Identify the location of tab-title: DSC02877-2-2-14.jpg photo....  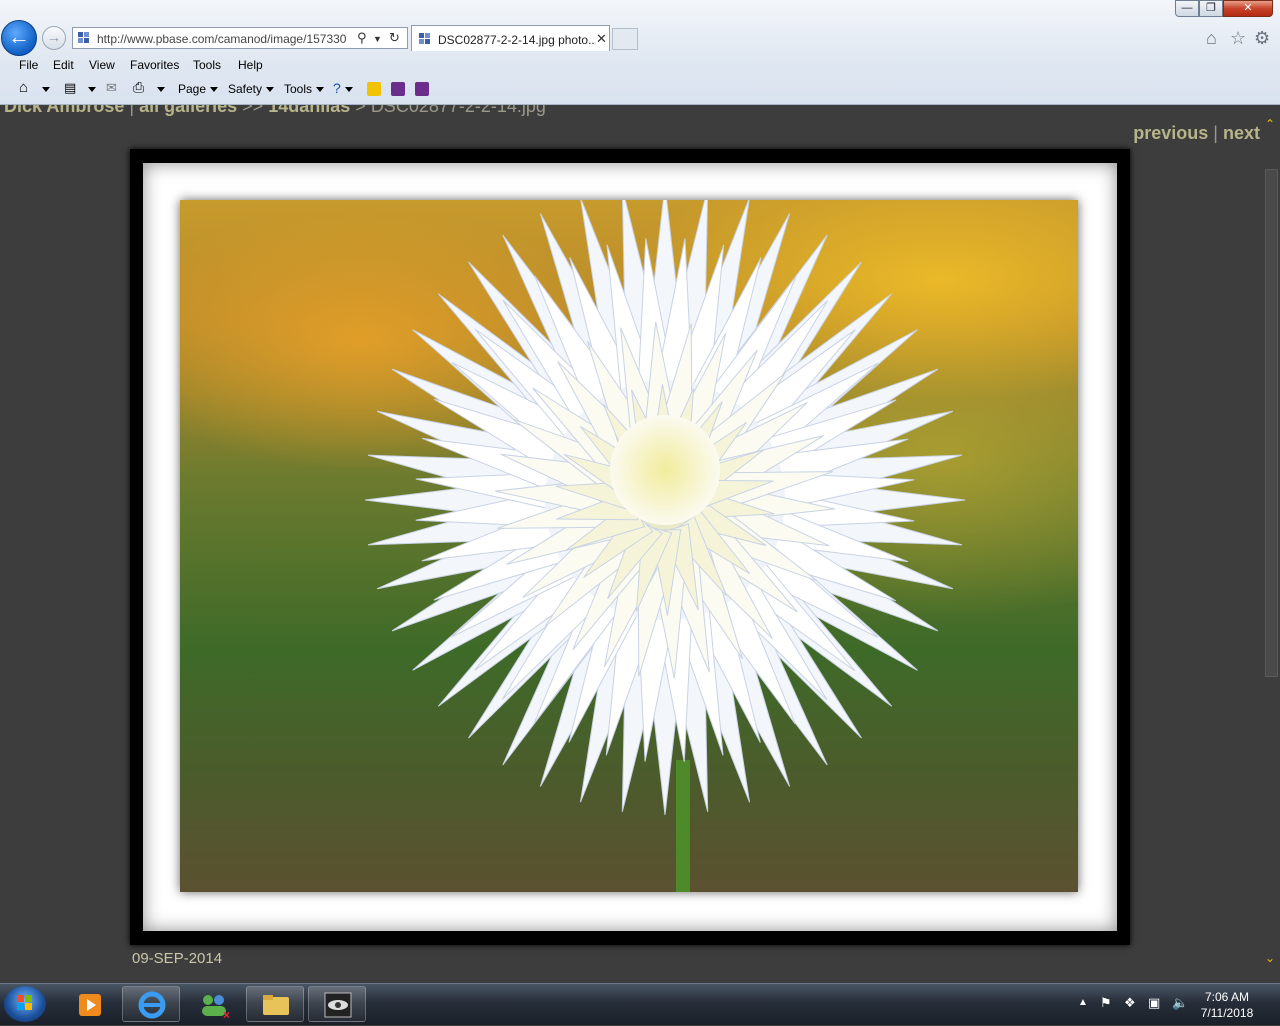
(517, 40).